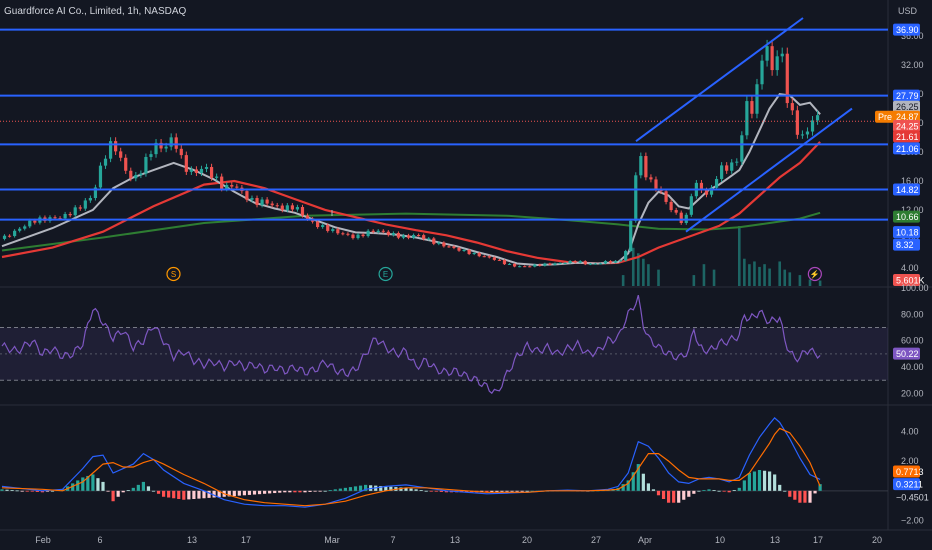 The width and height of the screenshot is (932, 550). What do you see at coordinates (99, 540) in the screenshot?
I see `time-tick-label: 6` at bounding box center [99, 540].